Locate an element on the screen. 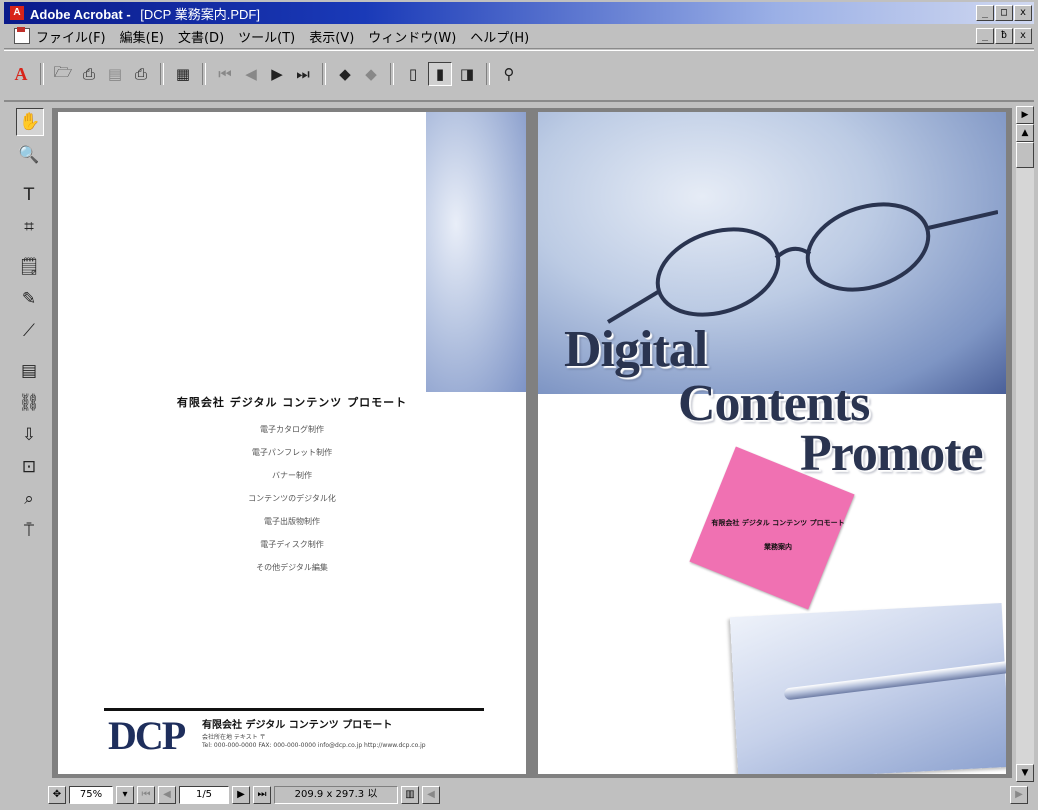  glasses-illustration is located at coordinates (802, 263).